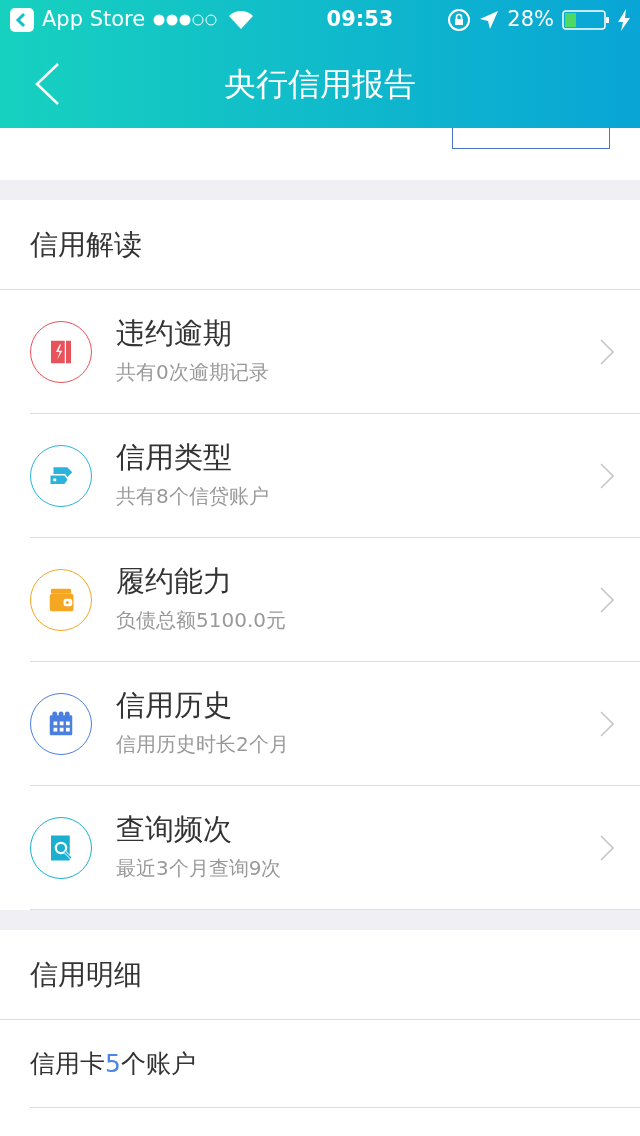 Image resolution: width=640 pixels, height=1136 pixels. Describe the element at coordinates (113, 1063) in the screenshot. I see `detail-row-label: 信用卡5个账户` at that location.